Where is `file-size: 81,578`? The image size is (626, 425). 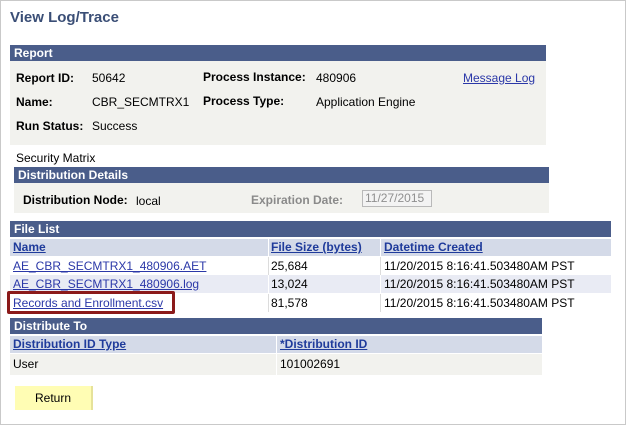 file-size: 81,578 is located at coordinates (289, 303).